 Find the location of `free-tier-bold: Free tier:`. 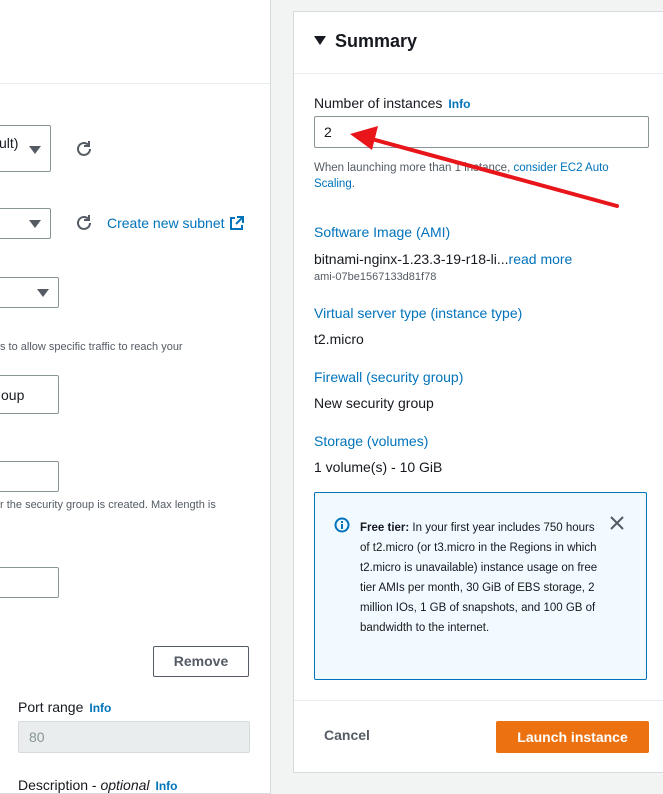

free-tier-bold: Free tier: is located at coordinates (385, 528).